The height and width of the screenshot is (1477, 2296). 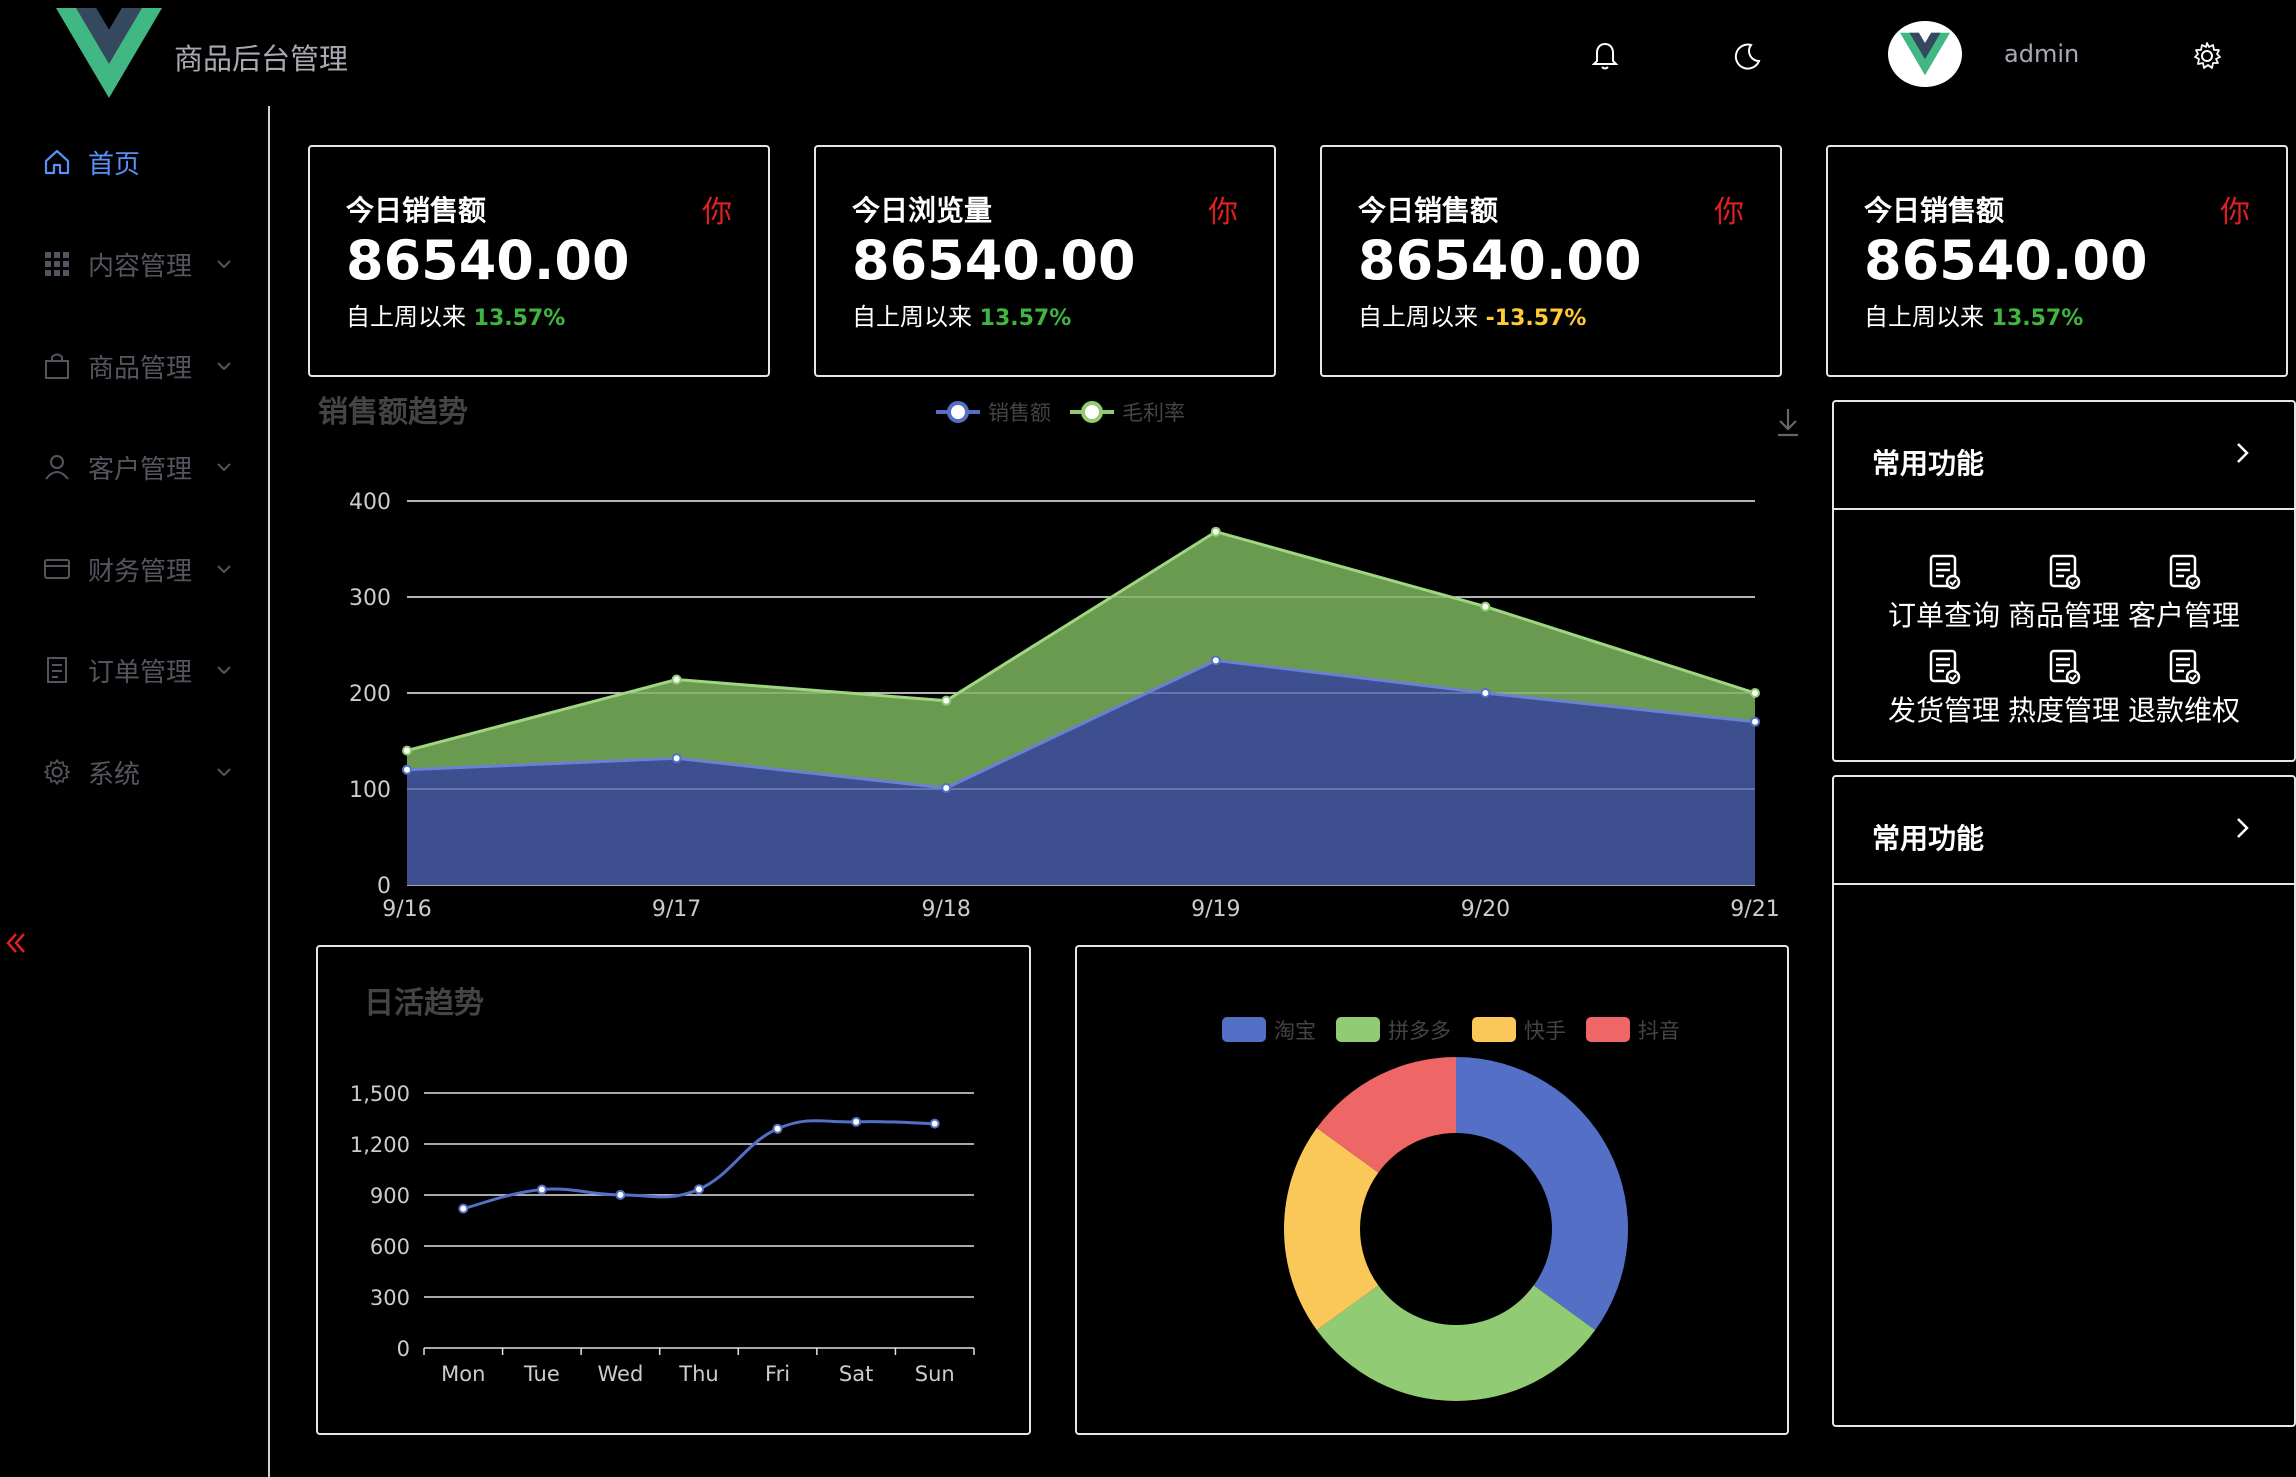 I want to click on sidebar-item-label: 客户管理, so click(x=140, y=469).